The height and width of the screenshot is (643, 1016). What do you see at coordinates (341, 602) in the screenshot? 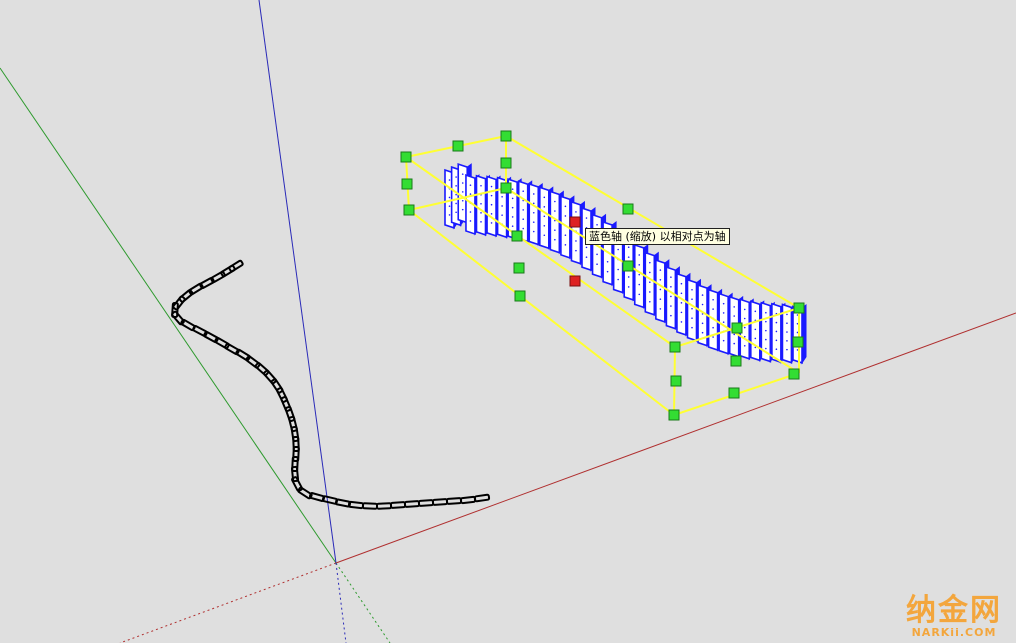
I see `blue-axis-dashed` at bounding box center [341, 602].